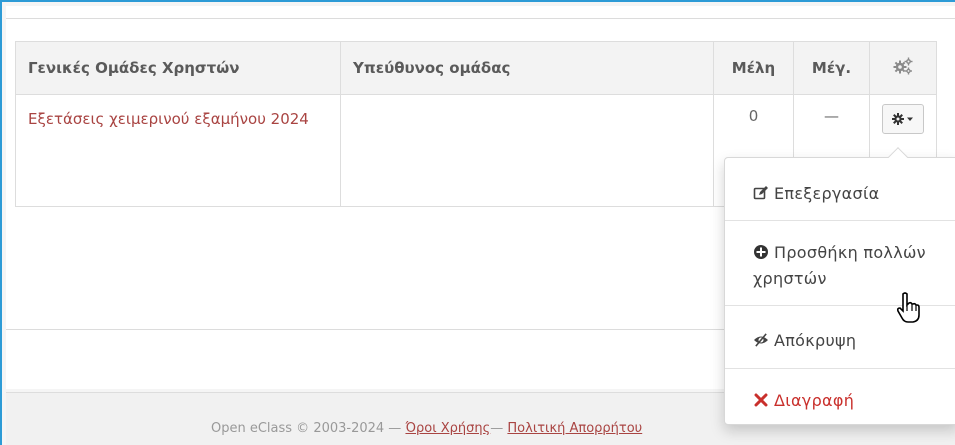 This screenshot has width=955, height=445. I want to click on actions-dropdown-button, so click(903, 119).